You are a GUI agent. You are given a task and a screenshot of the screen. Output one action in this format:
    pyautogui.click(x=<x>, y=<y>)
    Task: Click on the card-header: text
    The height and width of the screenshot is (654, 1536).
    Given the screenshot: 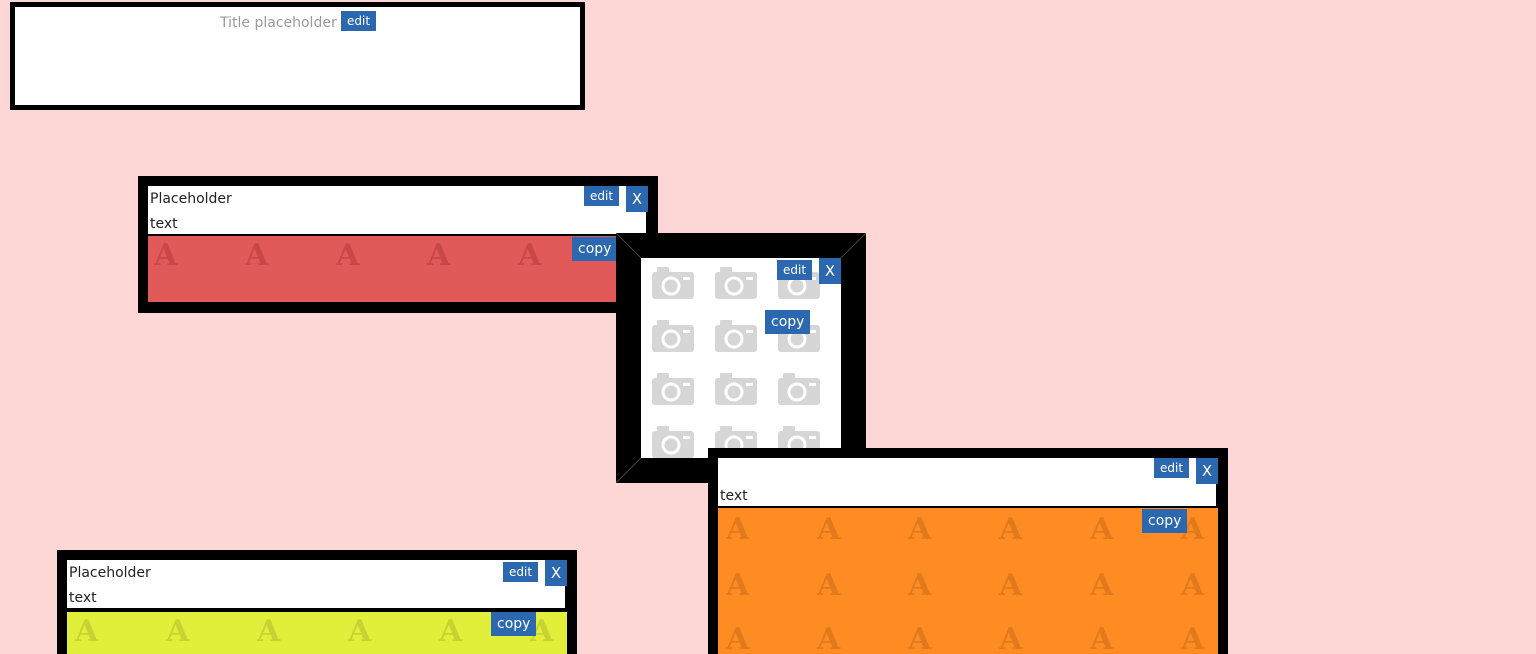 What is the action you would take?
    pyautogui.click(x=967, y=482)
    